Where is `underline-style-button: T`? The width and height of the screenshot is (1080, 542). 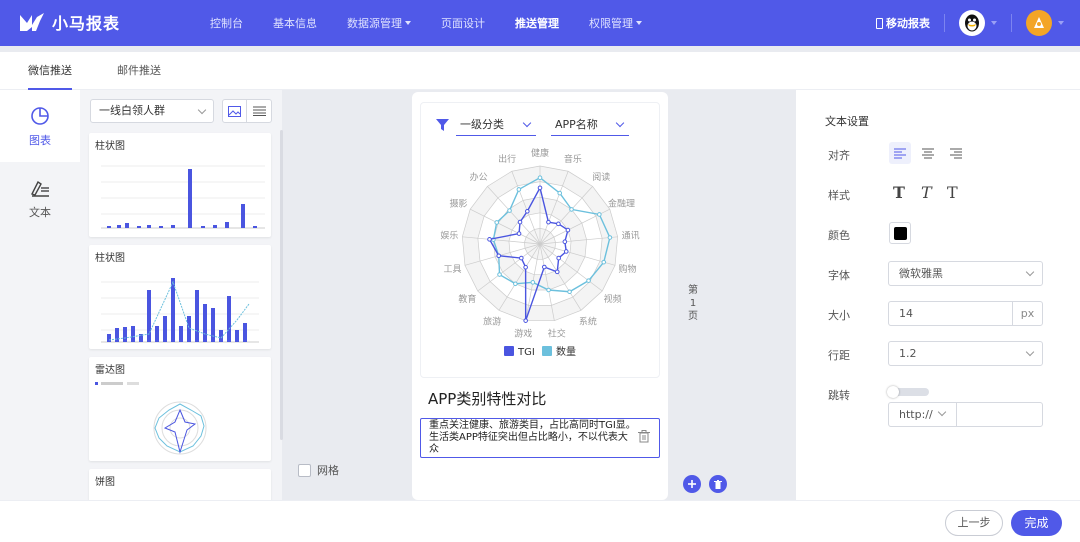 underline-style-button: T is located at coordinates (952, 192).